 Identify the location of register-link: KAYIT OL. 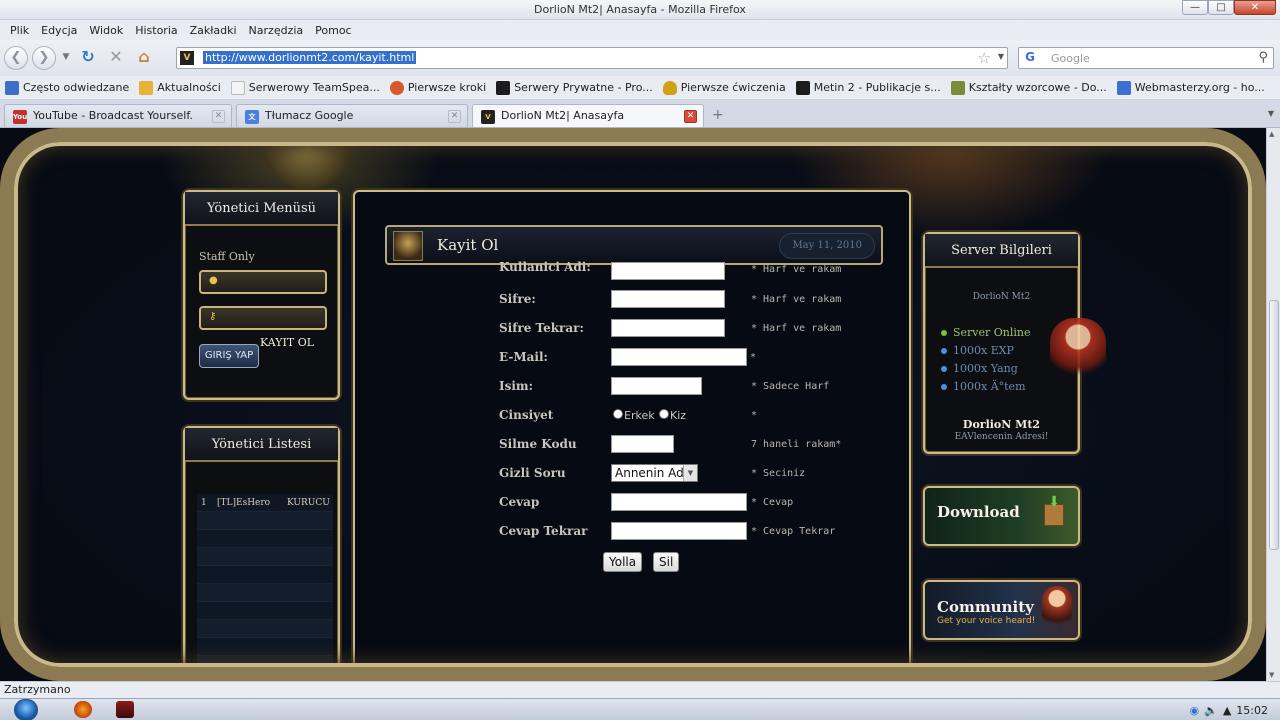
(287, 342).